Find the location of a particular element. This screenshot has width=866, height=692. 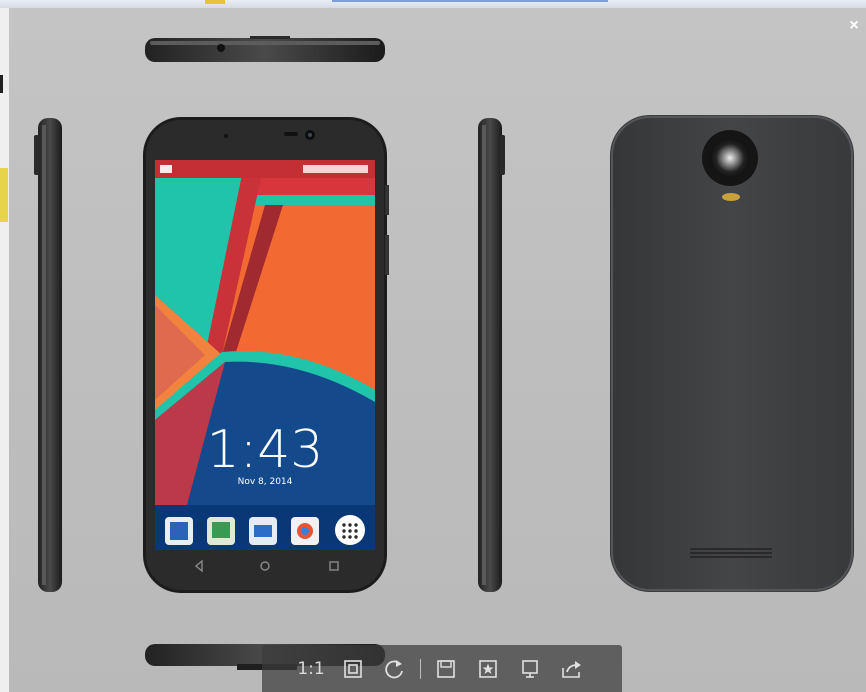

background-window-strip is located at coordinates (433, 4).